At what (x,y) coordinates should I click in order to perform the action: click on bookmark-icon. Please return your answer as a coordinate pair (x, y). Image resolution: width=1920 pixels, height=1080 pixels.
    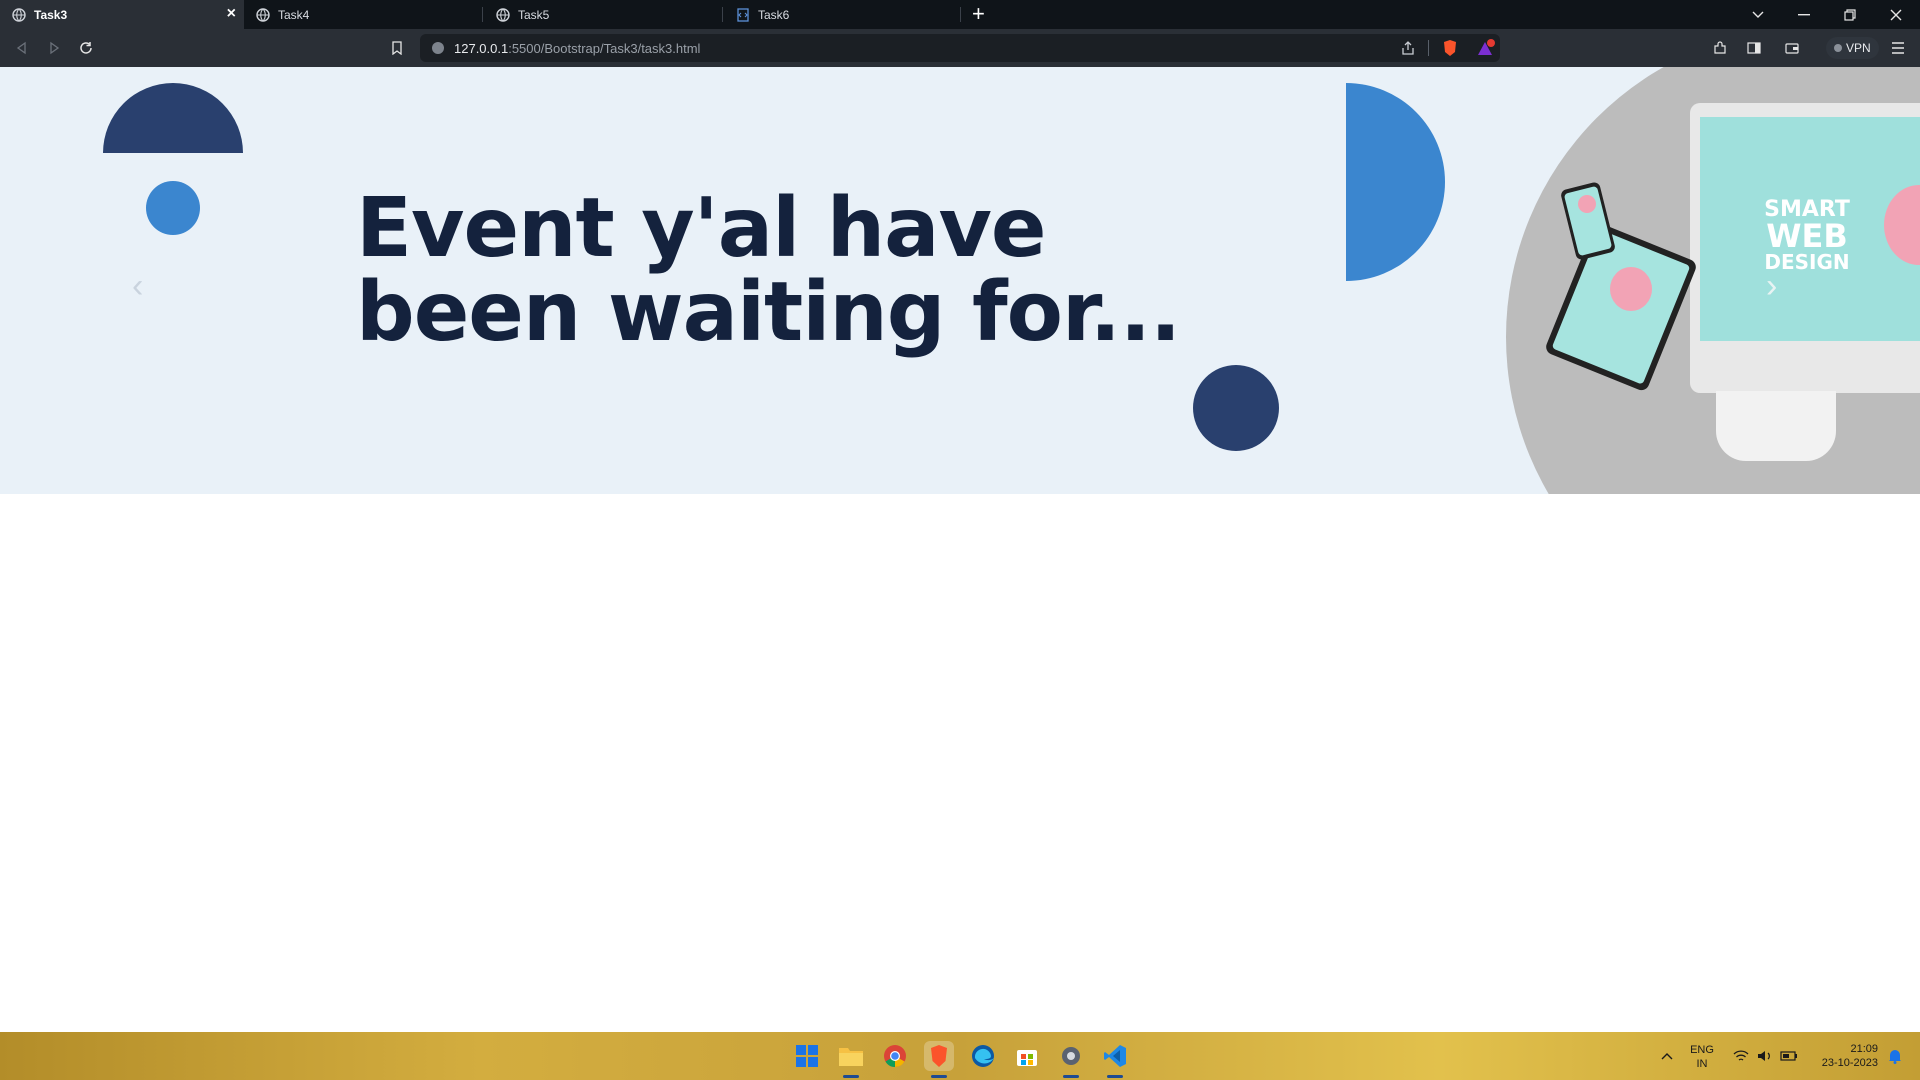
    Looking at the image, I should click on (397, 48).